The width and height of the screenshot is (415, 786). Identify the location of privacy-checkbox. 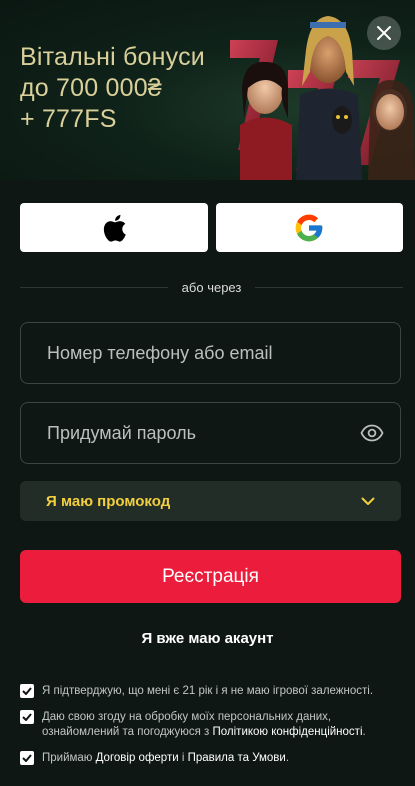
(27, 717).